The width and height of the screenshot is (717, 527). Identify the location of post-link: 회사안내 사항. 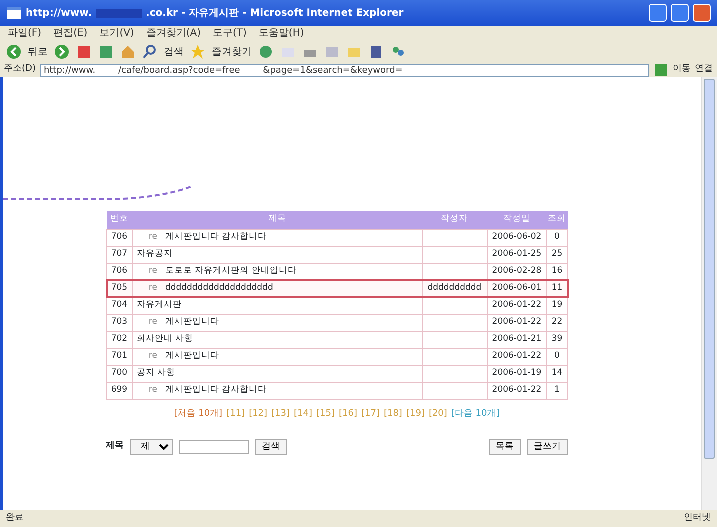
(165, 339).